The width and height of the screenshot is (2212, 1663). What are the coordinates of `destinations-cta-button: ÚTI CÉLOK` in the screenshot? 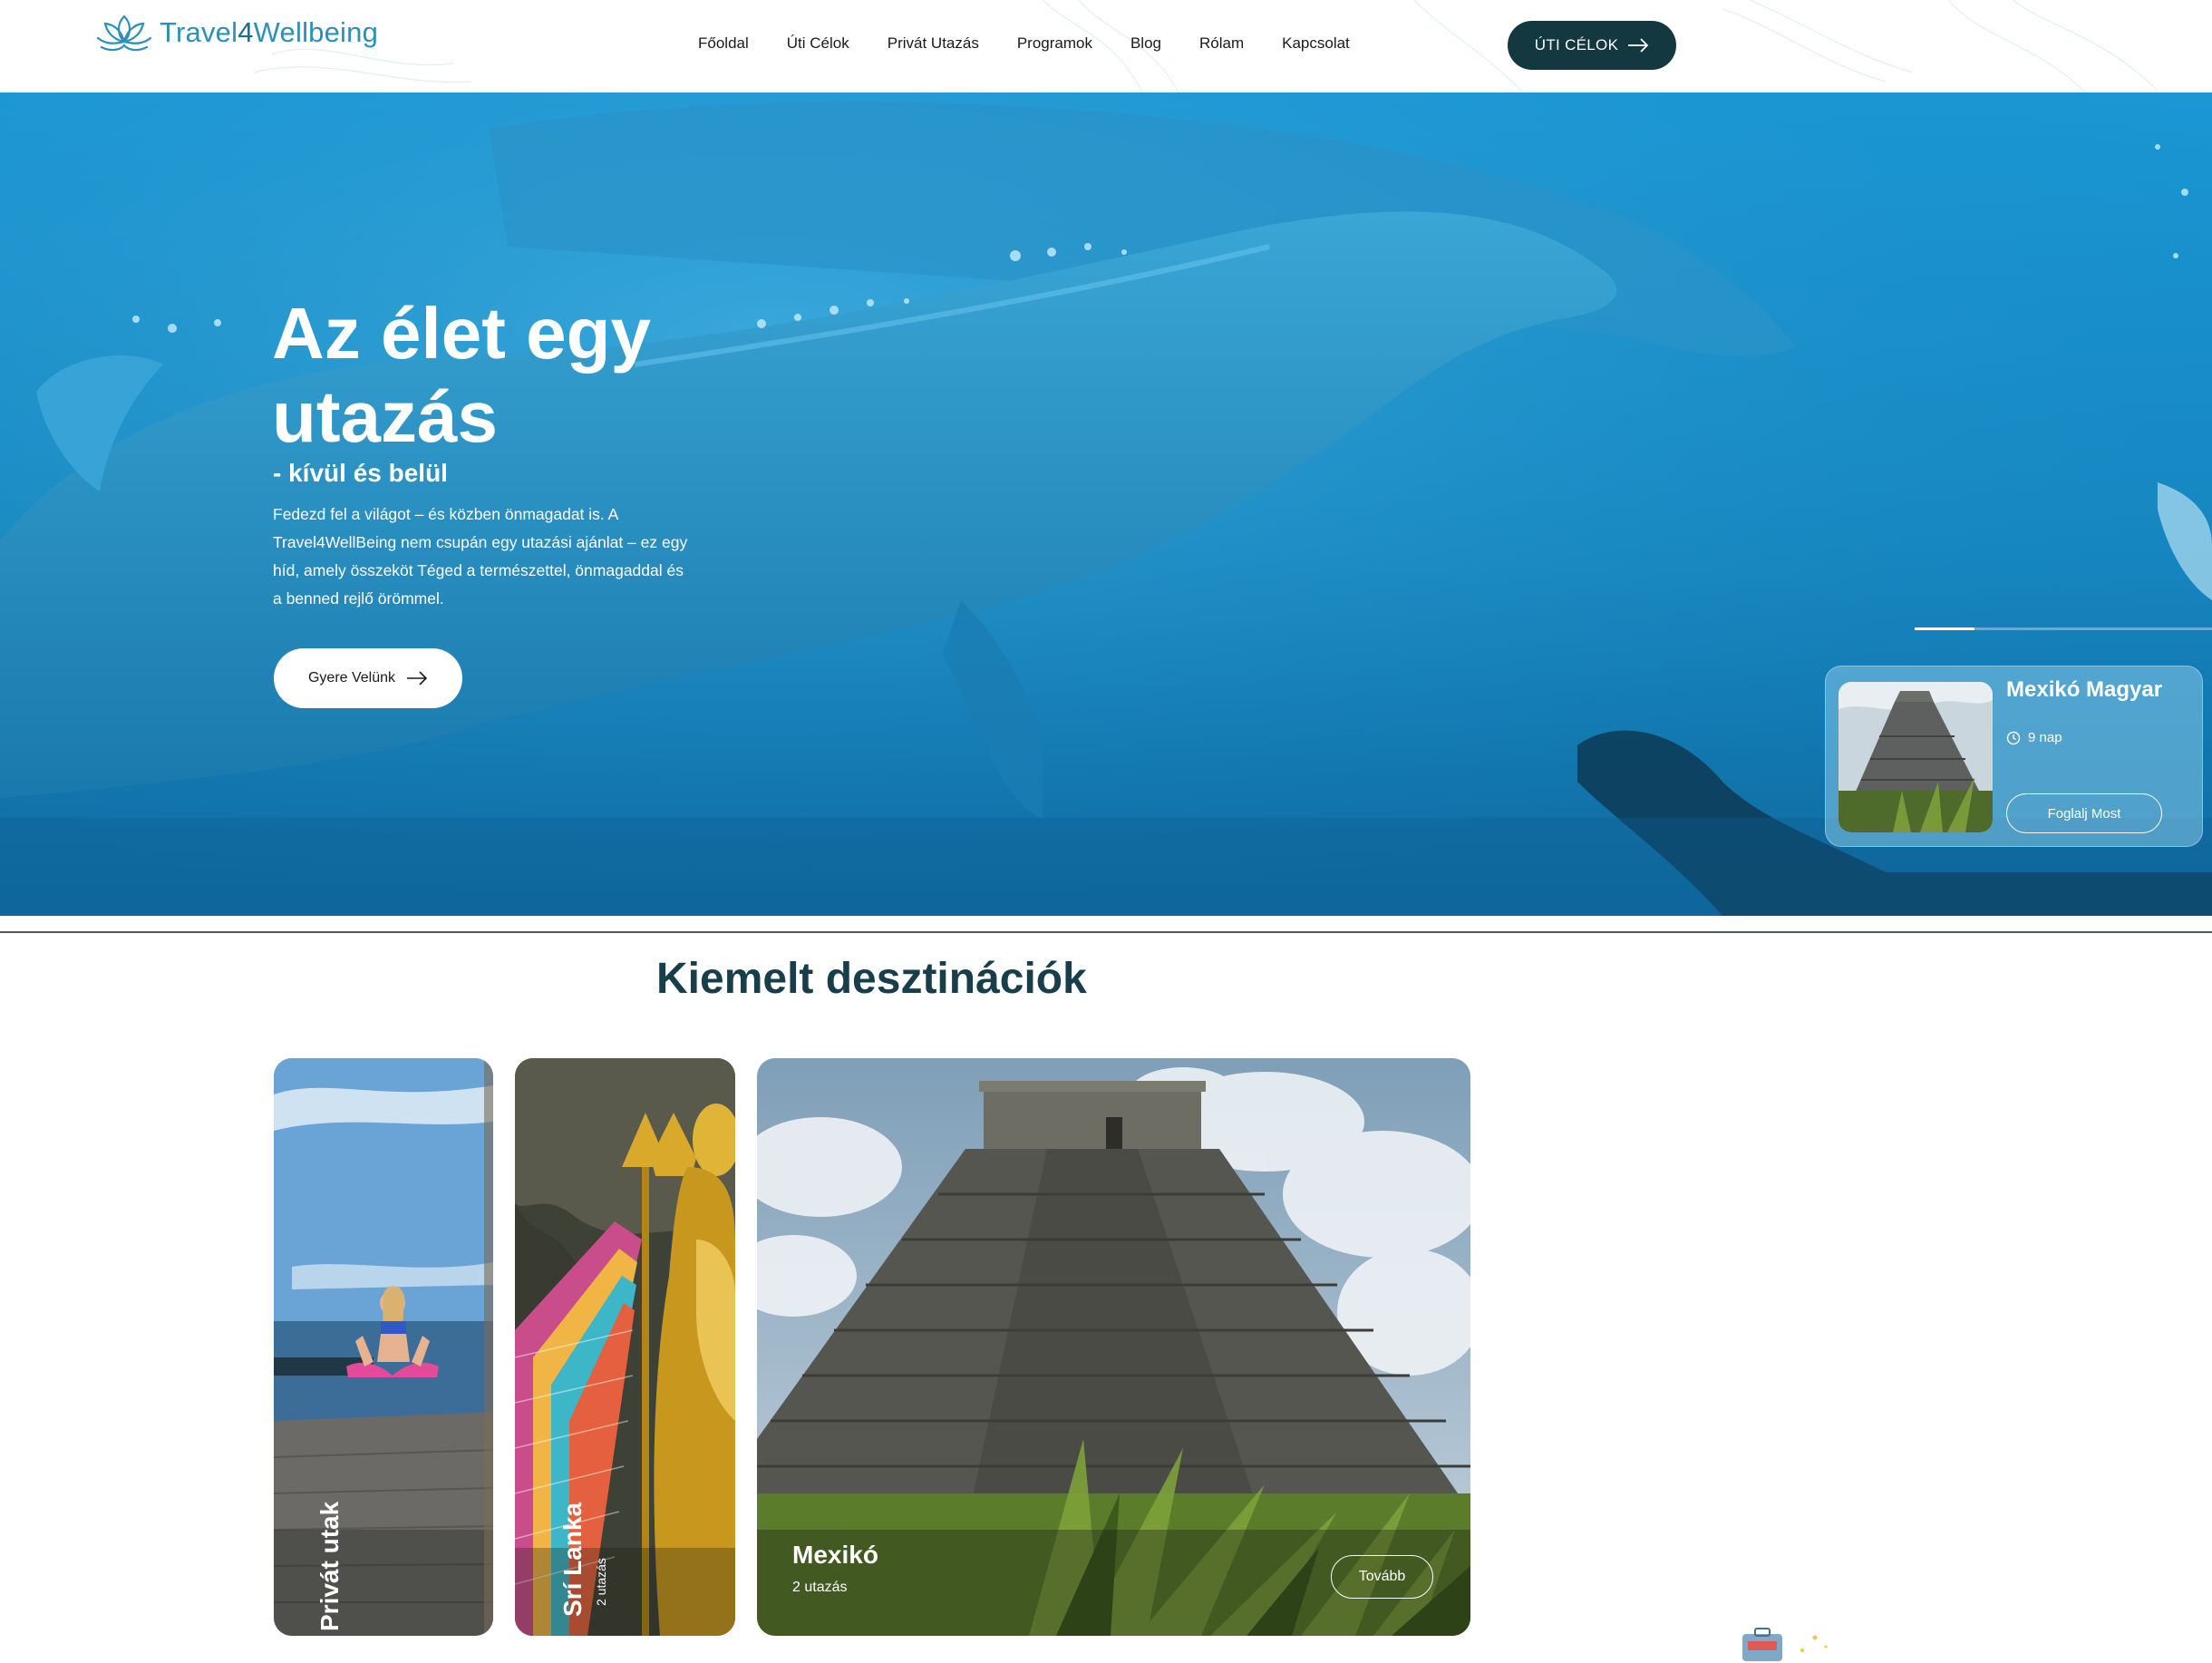 It's located at (1592, 45).